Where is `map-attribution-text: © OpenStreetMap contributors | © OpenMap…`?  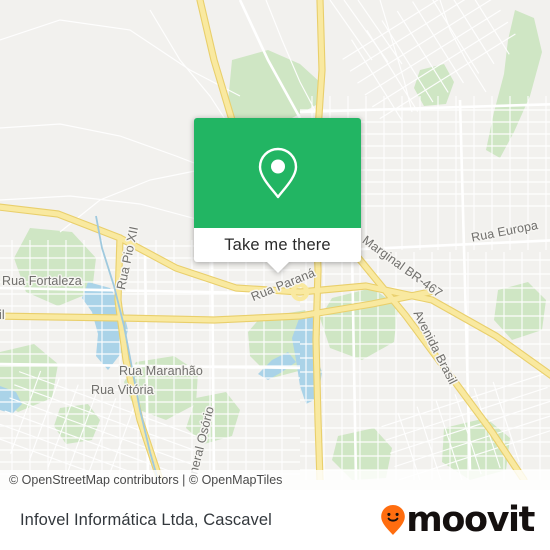
map-attribution-text: © OpenStreetMap contributors | © OpenMap… is located at coordinates (141, 480).